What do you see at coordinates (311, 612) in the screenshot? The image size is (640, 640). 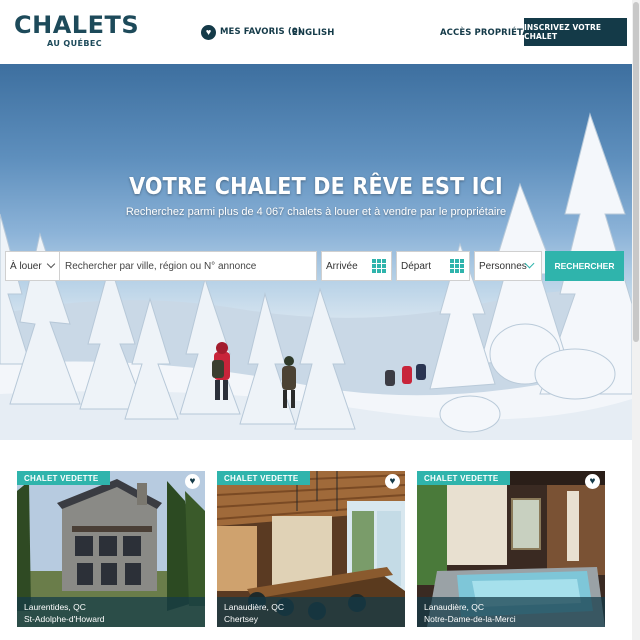 I see `chalet-location-caption: Lanaudière, QC Chertsey` at bounding box center [311, 612].